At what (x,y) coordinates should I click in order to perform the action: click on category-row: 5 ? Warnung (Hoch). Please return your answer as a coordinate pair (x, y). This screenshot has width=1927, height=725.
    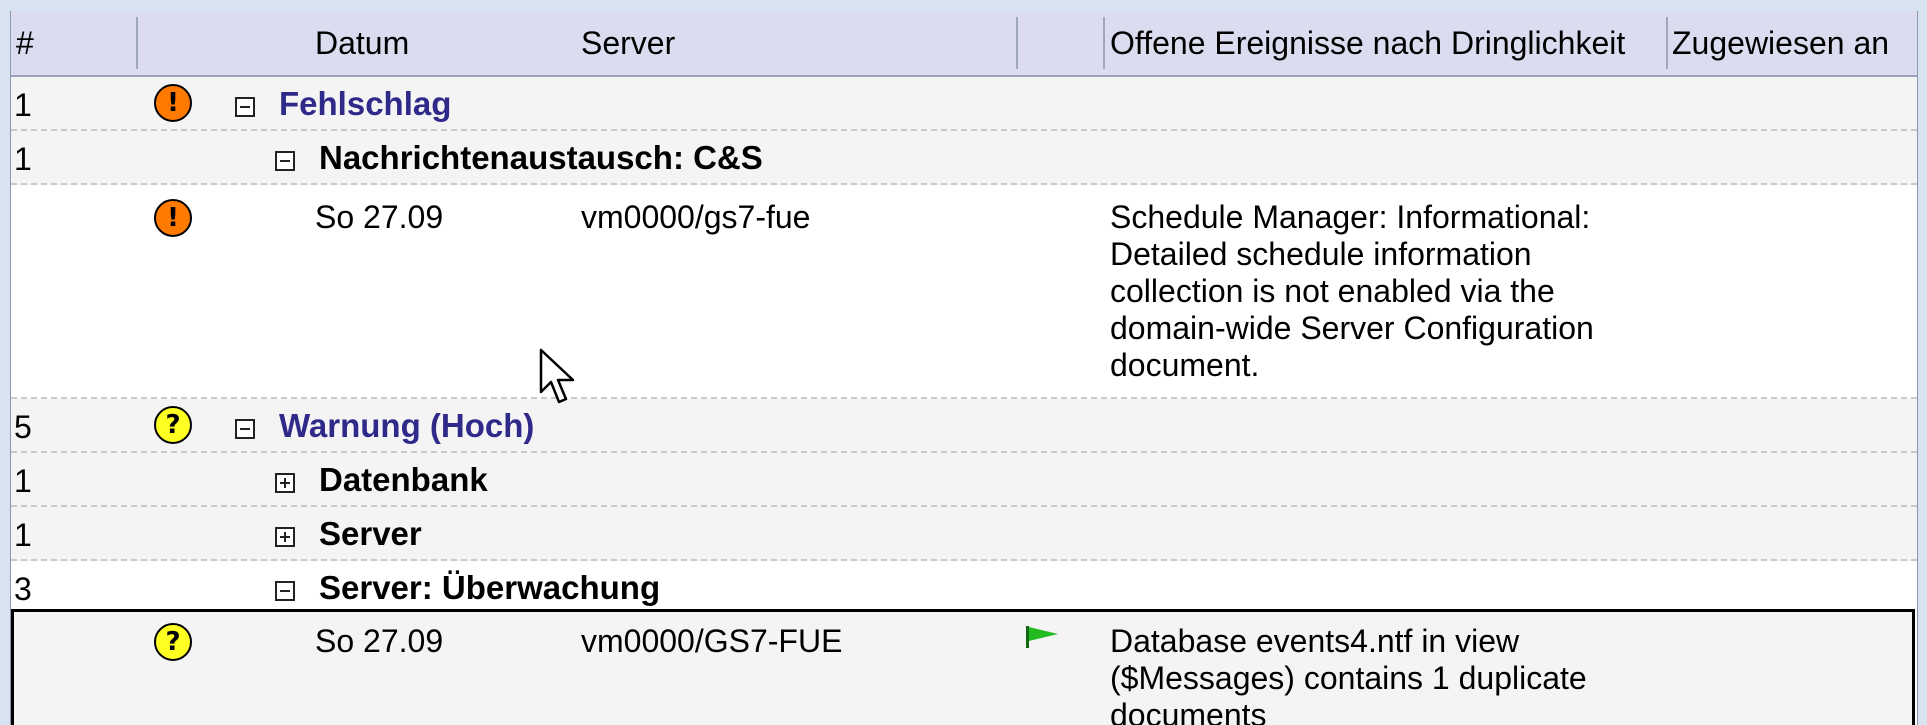
    Looking at the image, I should click on (964, 426).